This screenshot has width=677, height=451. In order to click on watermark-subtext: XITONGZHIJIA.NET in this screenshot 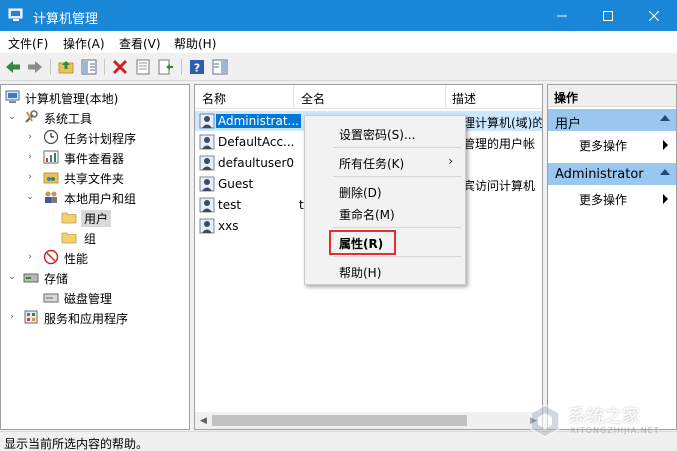, I will do `click(615, 430)`.